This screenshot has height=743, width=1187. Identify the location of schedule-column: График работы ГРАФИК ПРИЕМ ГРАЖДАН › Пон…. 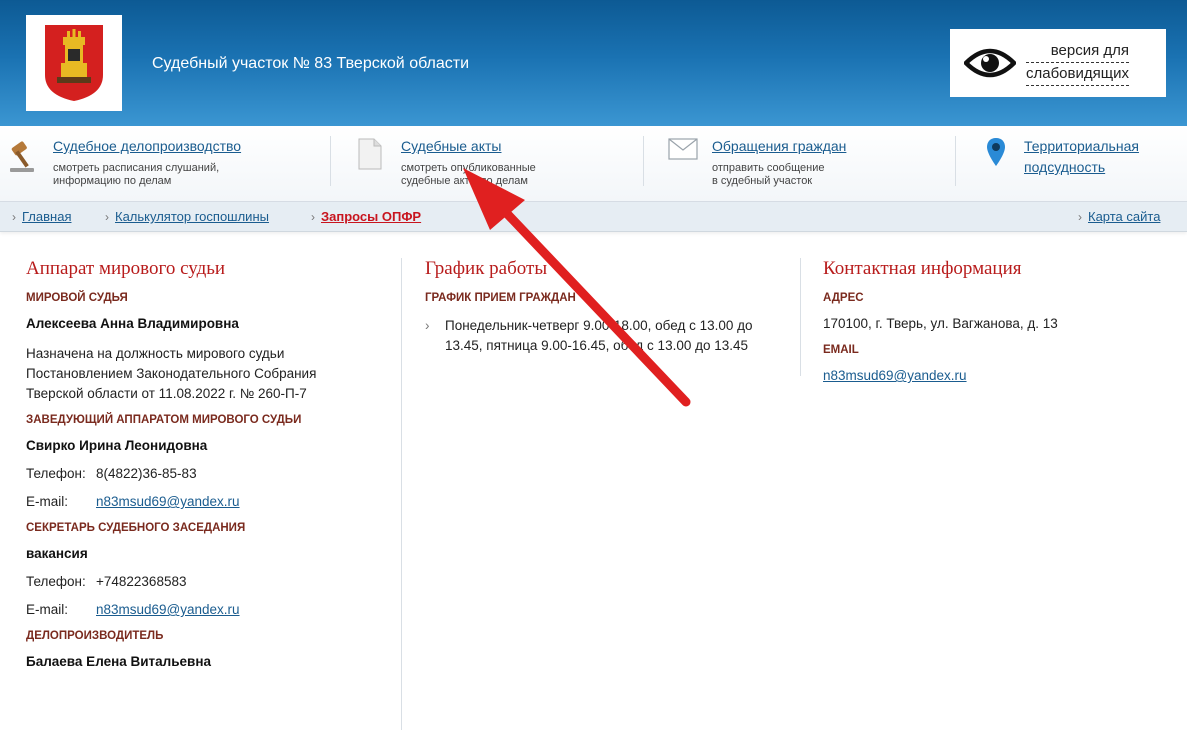
(600, 307).